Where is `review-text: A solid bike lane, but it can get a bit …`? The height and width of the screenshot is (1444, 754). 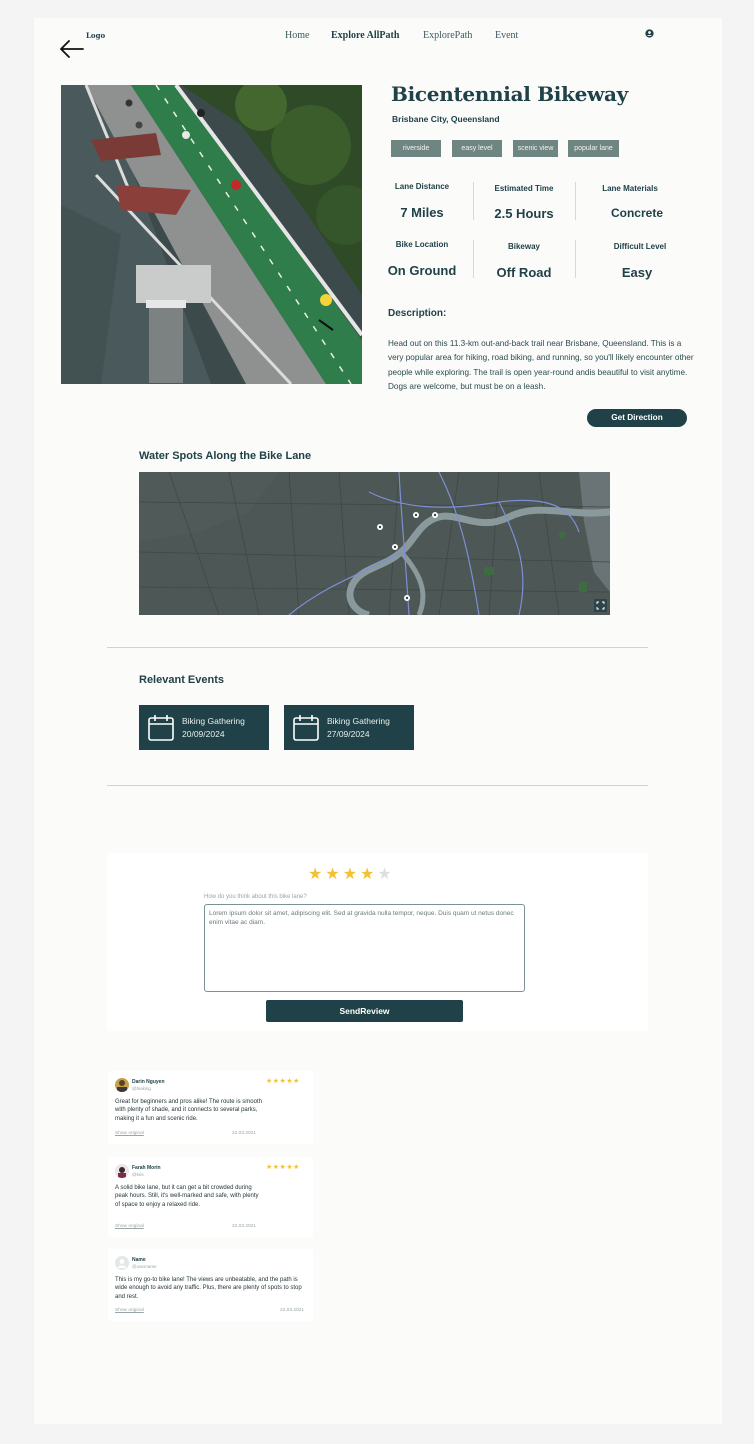
review-text: A solid bike lane, but it can get a bit … is located at coordinates (187, 1196).